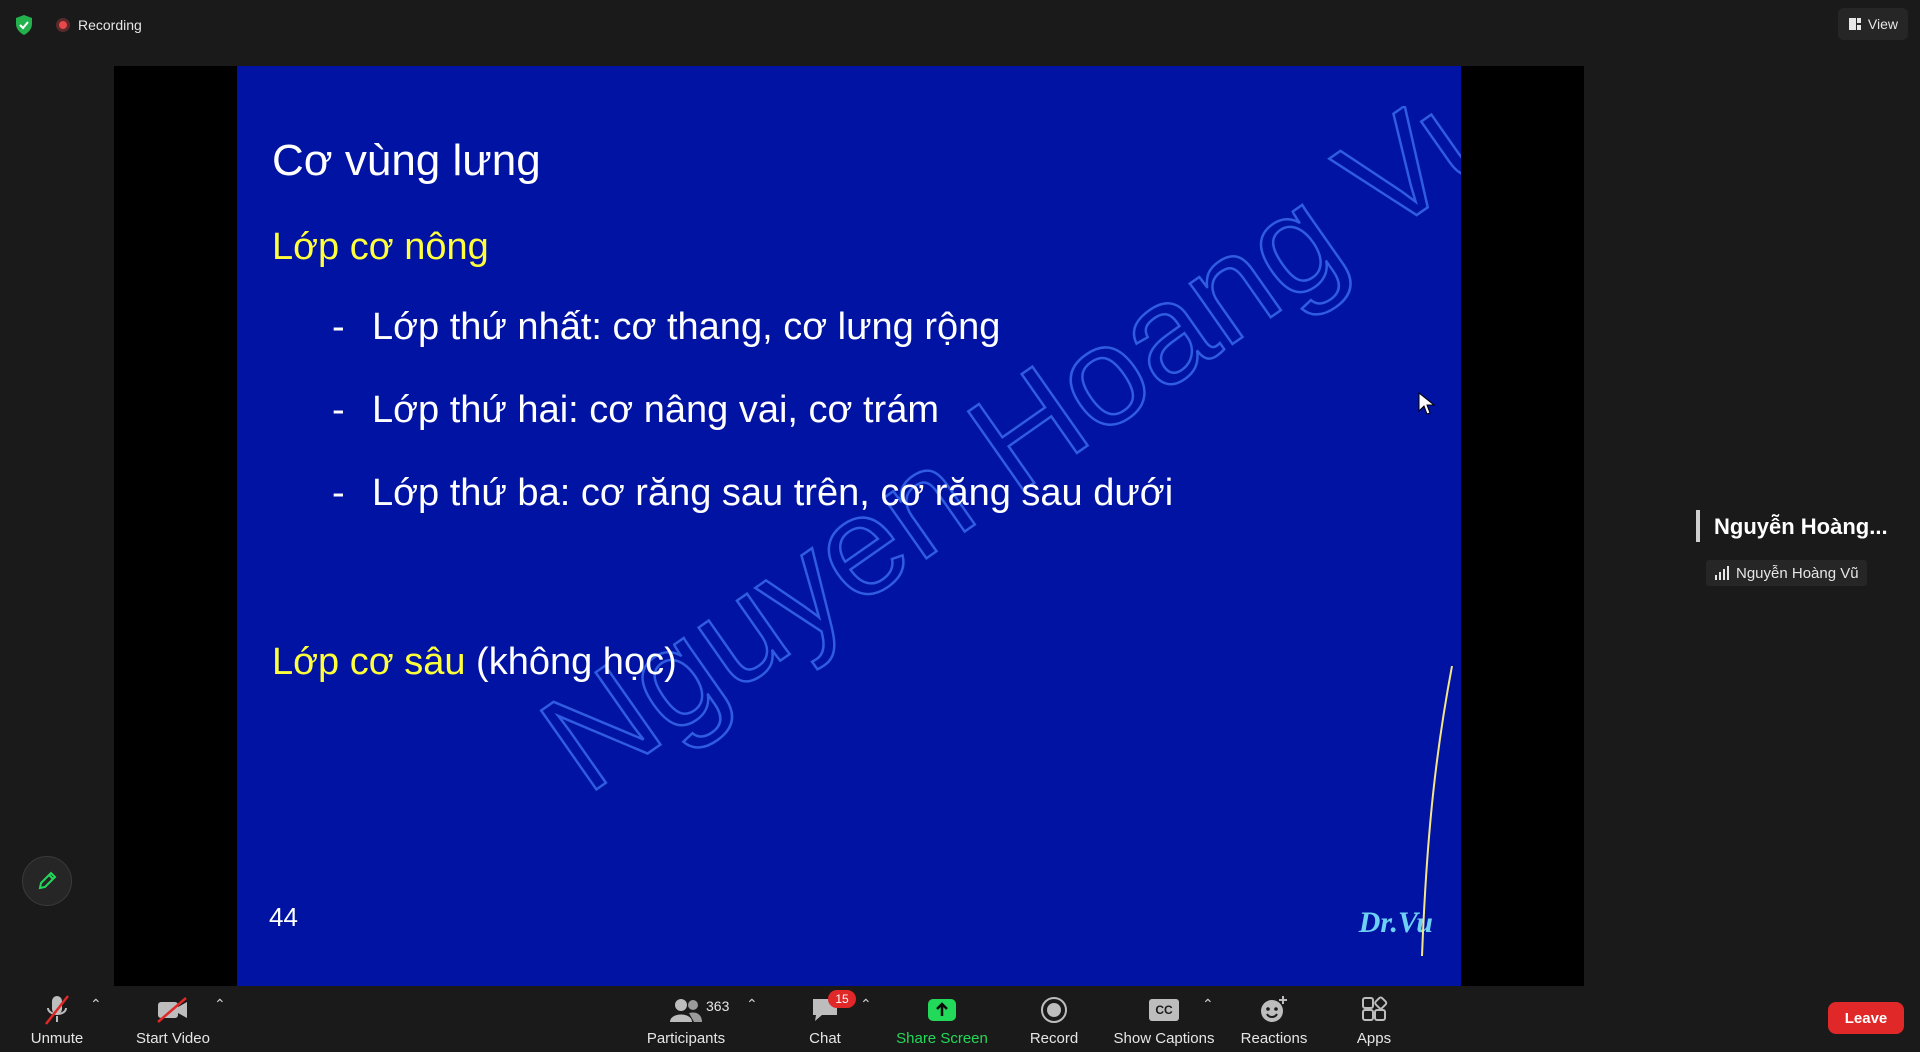 This screenshot has width=1920, height=1052. What do you see at coordinates (1164, 1038) in the screenshot?
I see `show-captions-label: Show Captions` at bounding box center [1164, 1038].